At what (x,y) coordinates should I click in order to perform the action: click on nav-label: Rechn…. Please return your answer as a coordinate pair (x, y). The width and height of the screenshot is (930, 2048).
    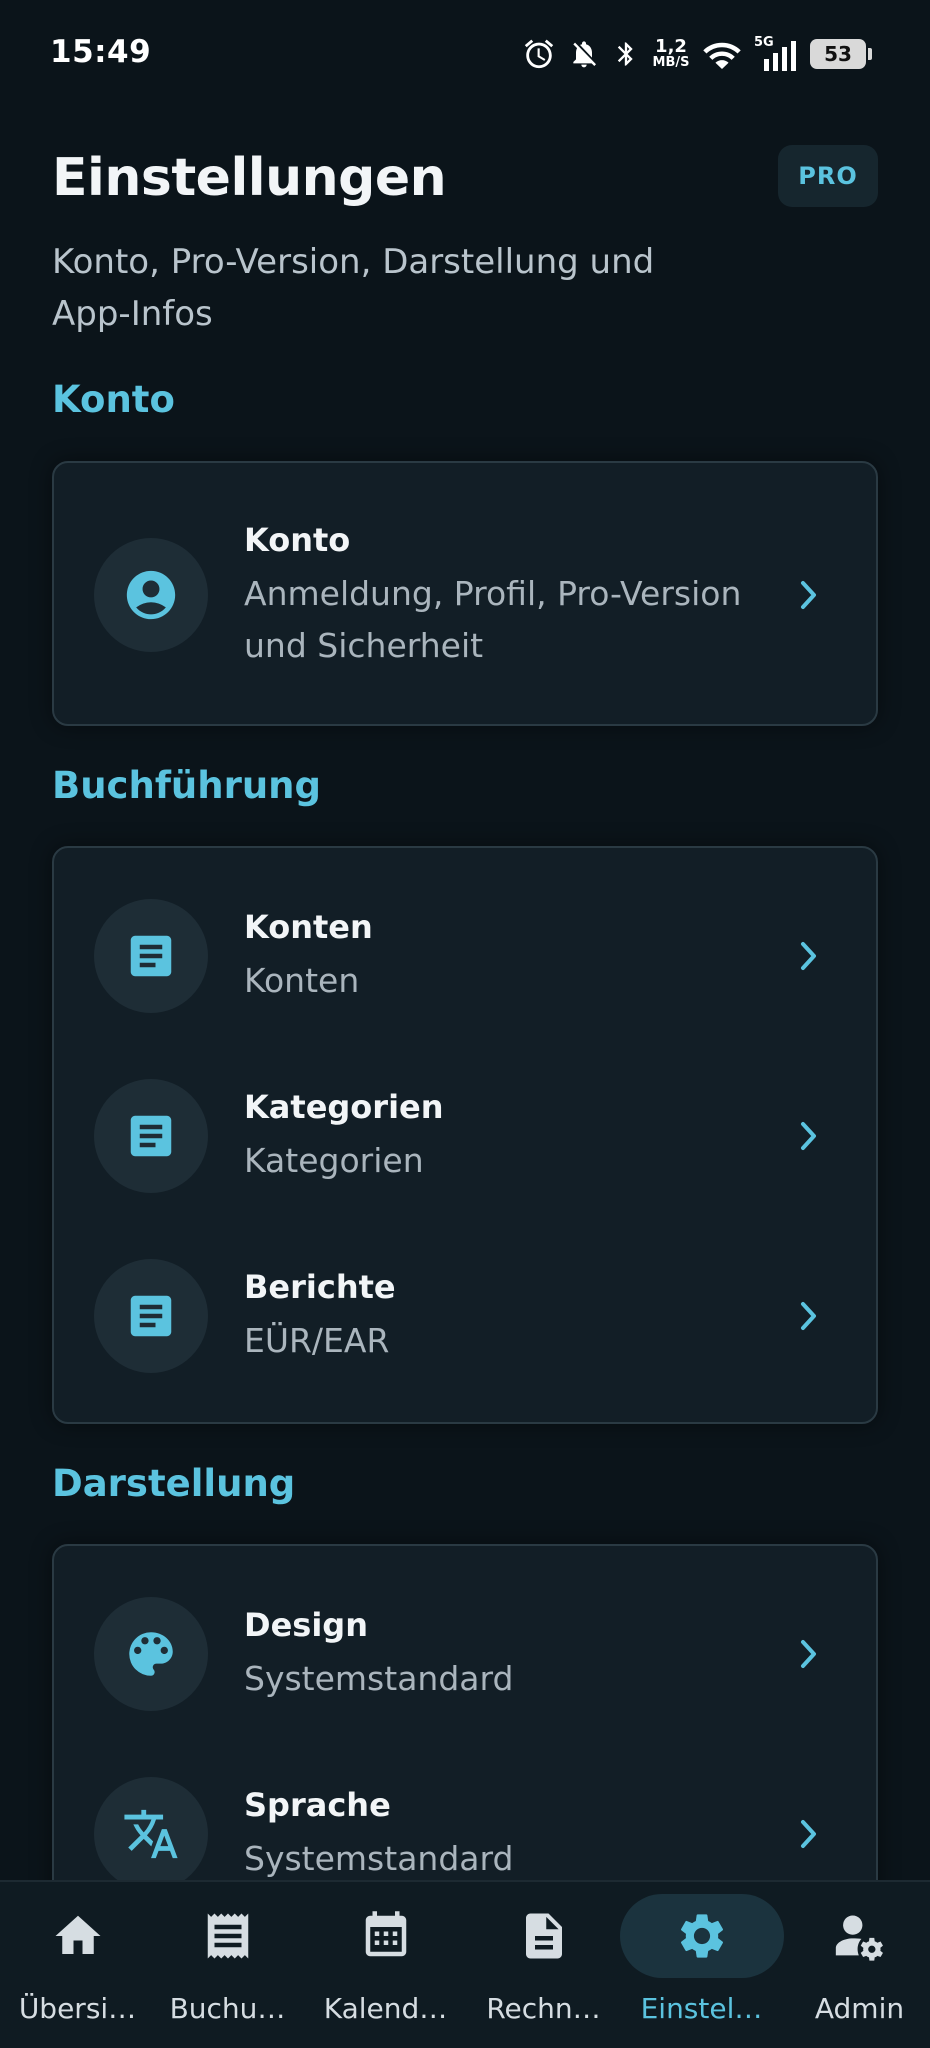
    Looking at the image, I should click on (543, 2008).